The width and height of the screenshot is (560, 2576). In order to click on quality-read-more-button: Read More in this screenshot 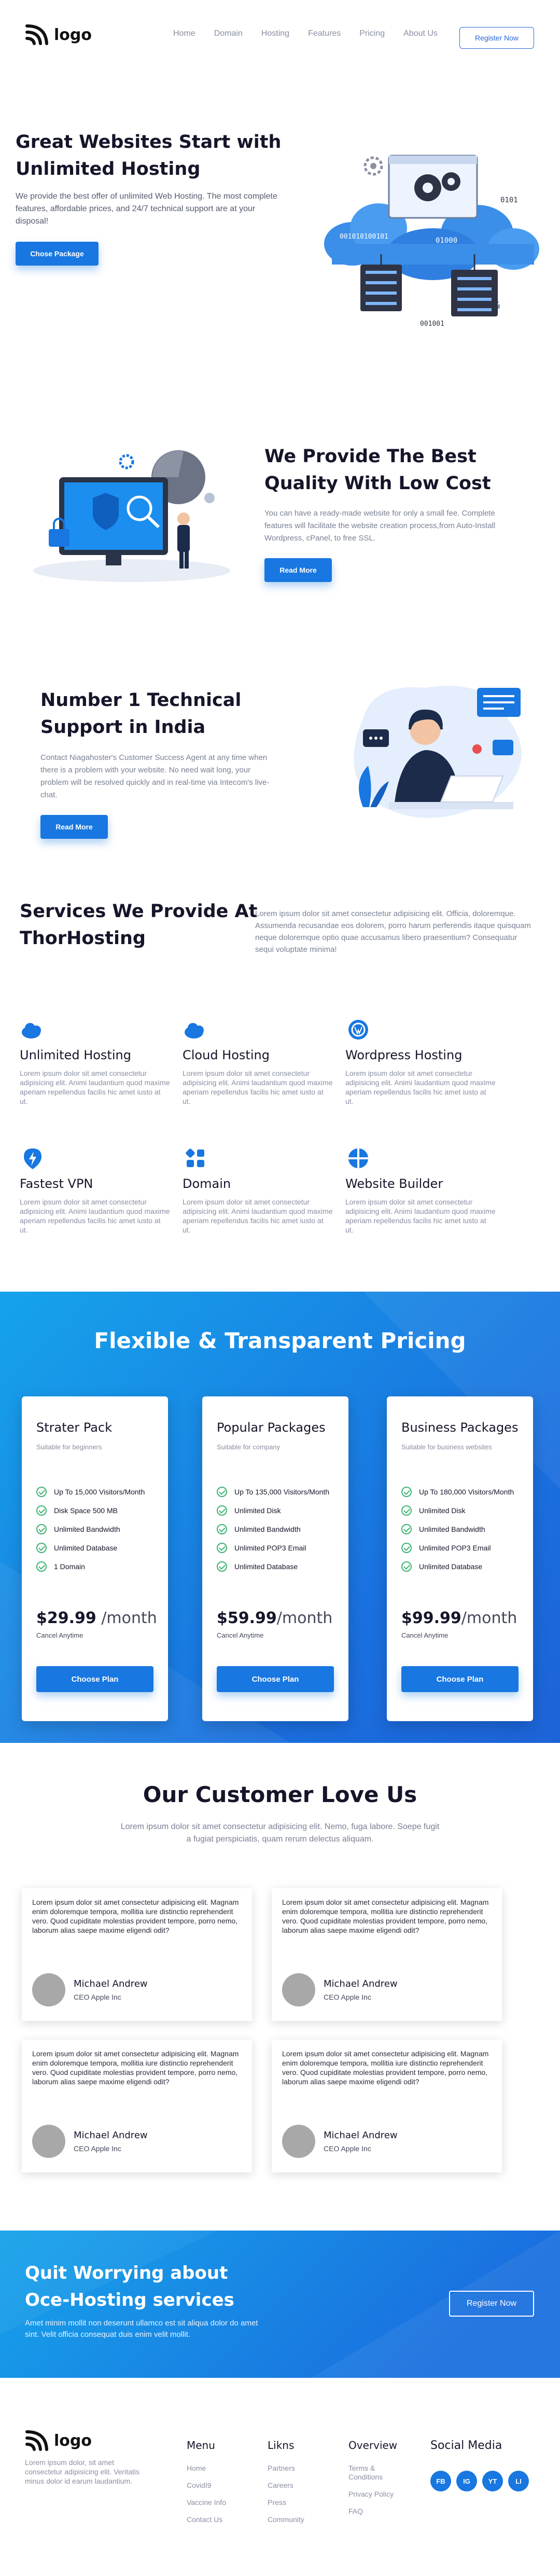, I will do `click(298, 570)`.